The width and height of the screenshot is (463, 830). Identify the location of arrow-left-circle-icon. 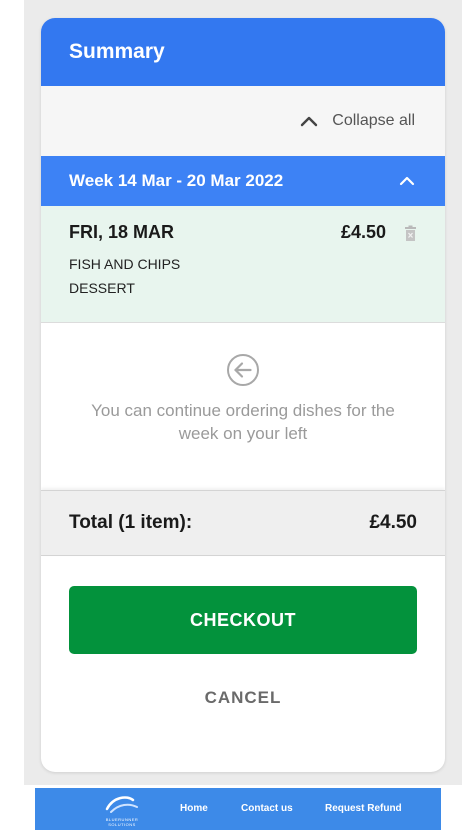
(243, 370).